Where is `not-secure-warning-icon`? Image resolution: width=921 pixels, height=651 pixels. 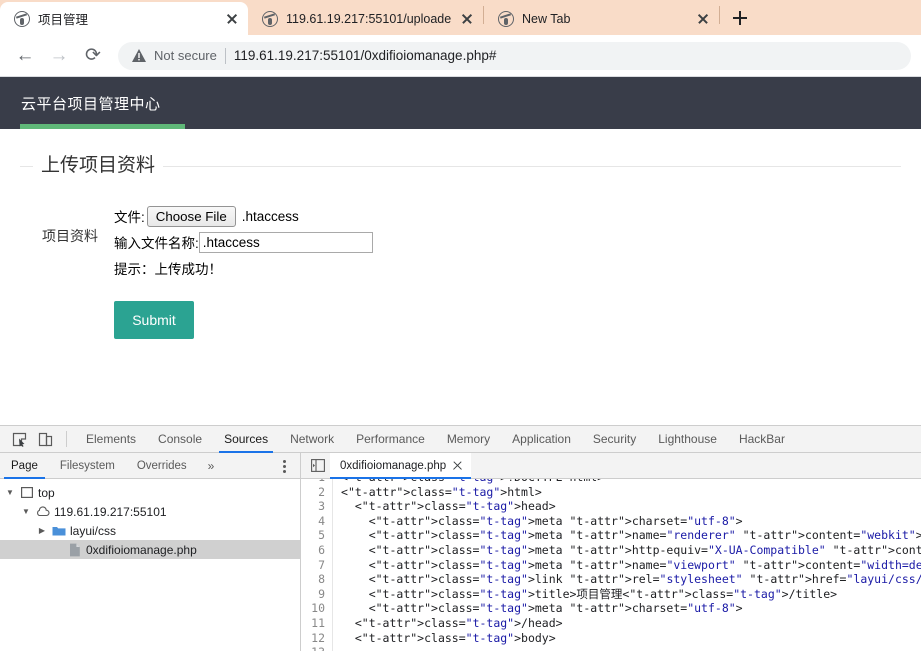 not-secure-warning-icon is located at coordinates (139, 55).